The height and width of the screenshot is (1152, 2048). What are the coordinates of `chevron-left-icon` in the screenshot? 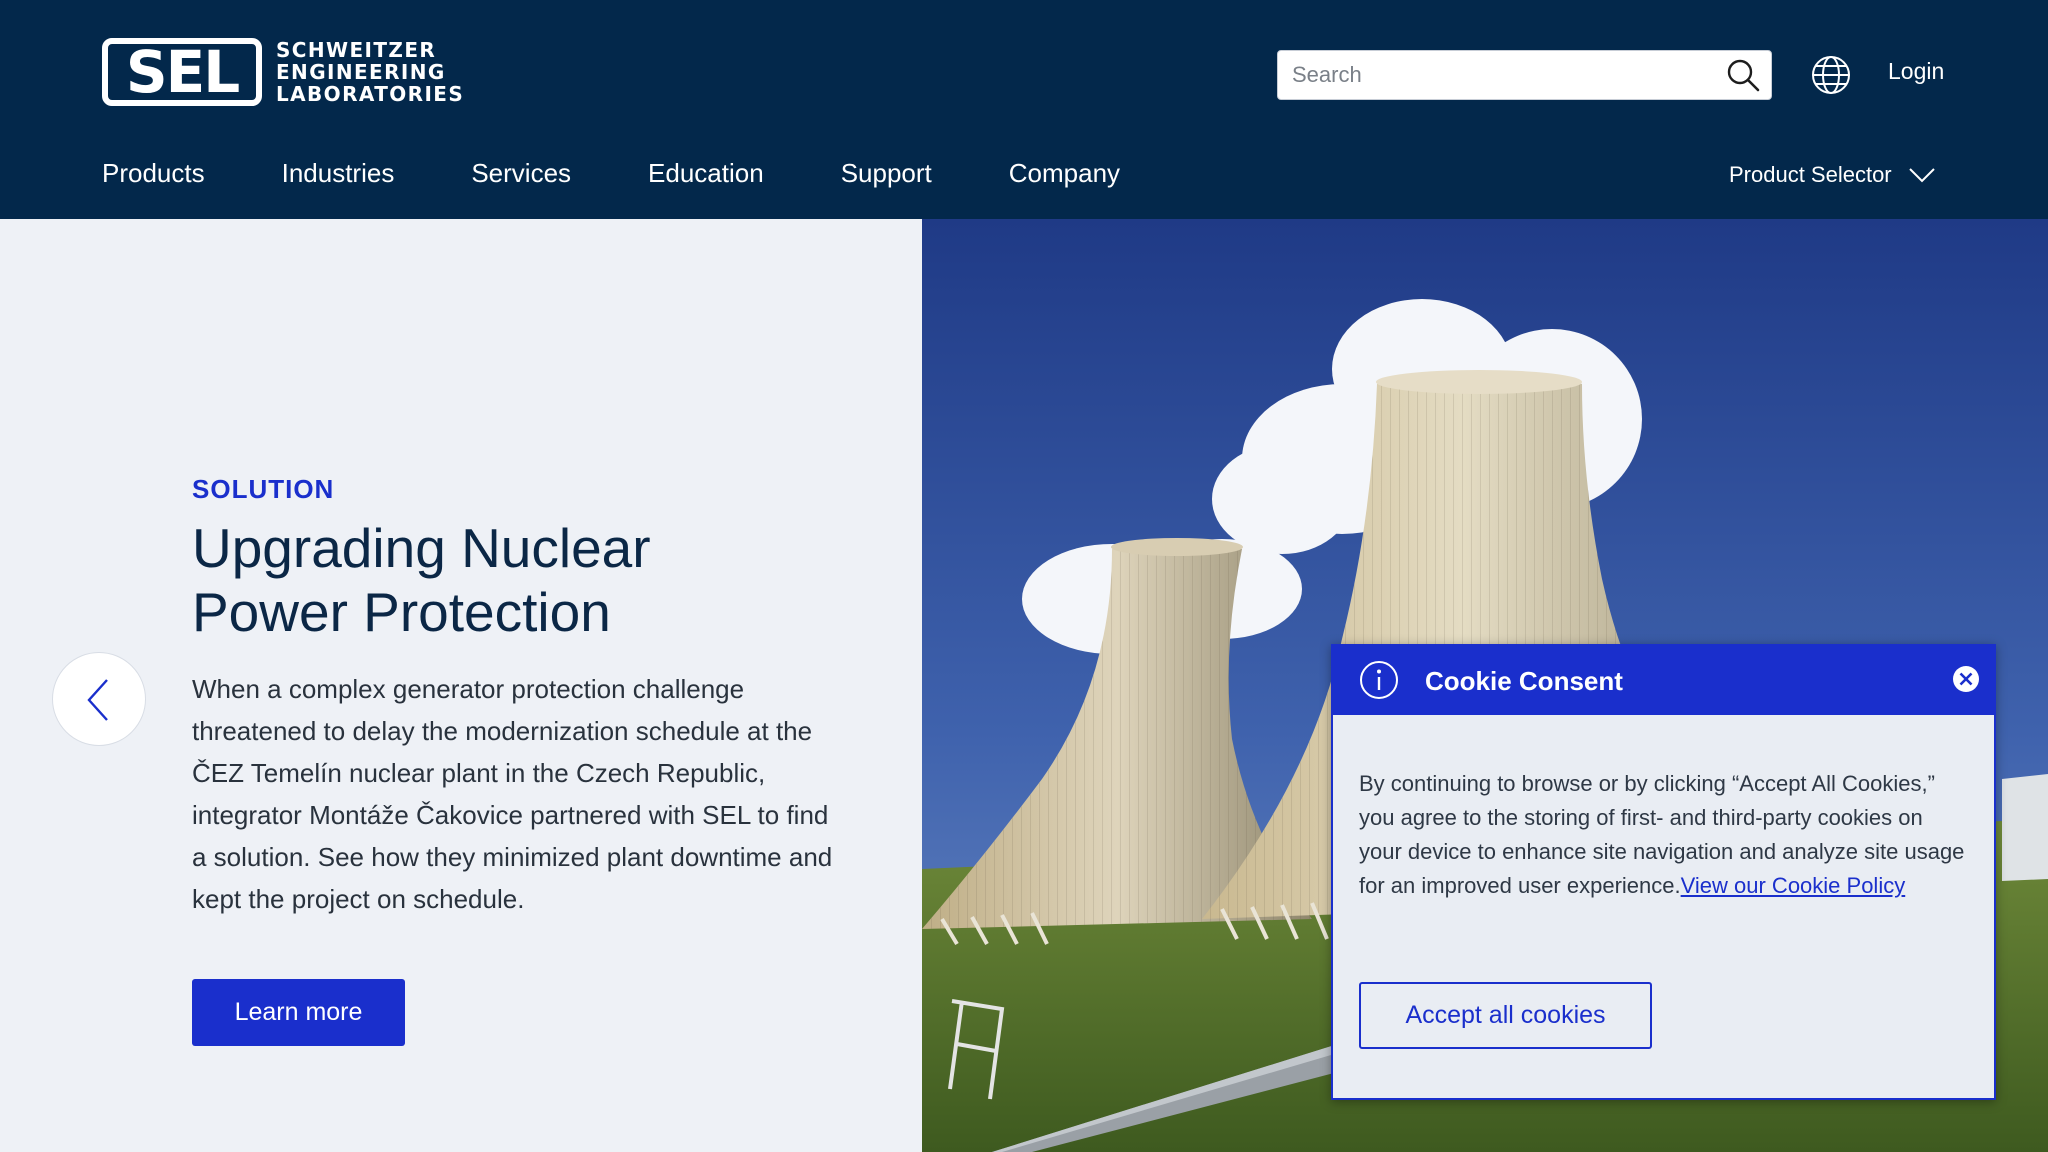 It's located at (97, 700).